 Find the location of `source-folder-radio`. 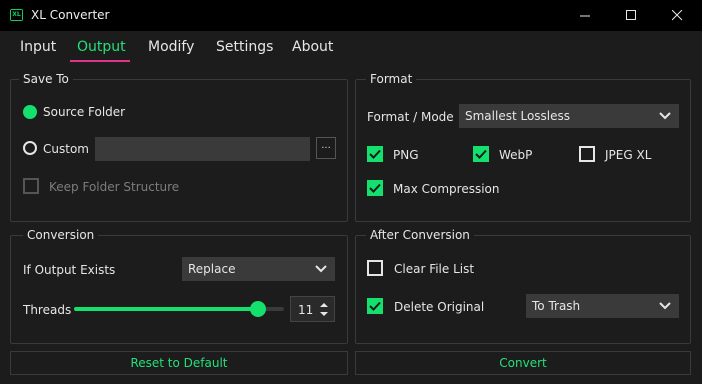

source-folder-radio is located at coordinates (30, 112).